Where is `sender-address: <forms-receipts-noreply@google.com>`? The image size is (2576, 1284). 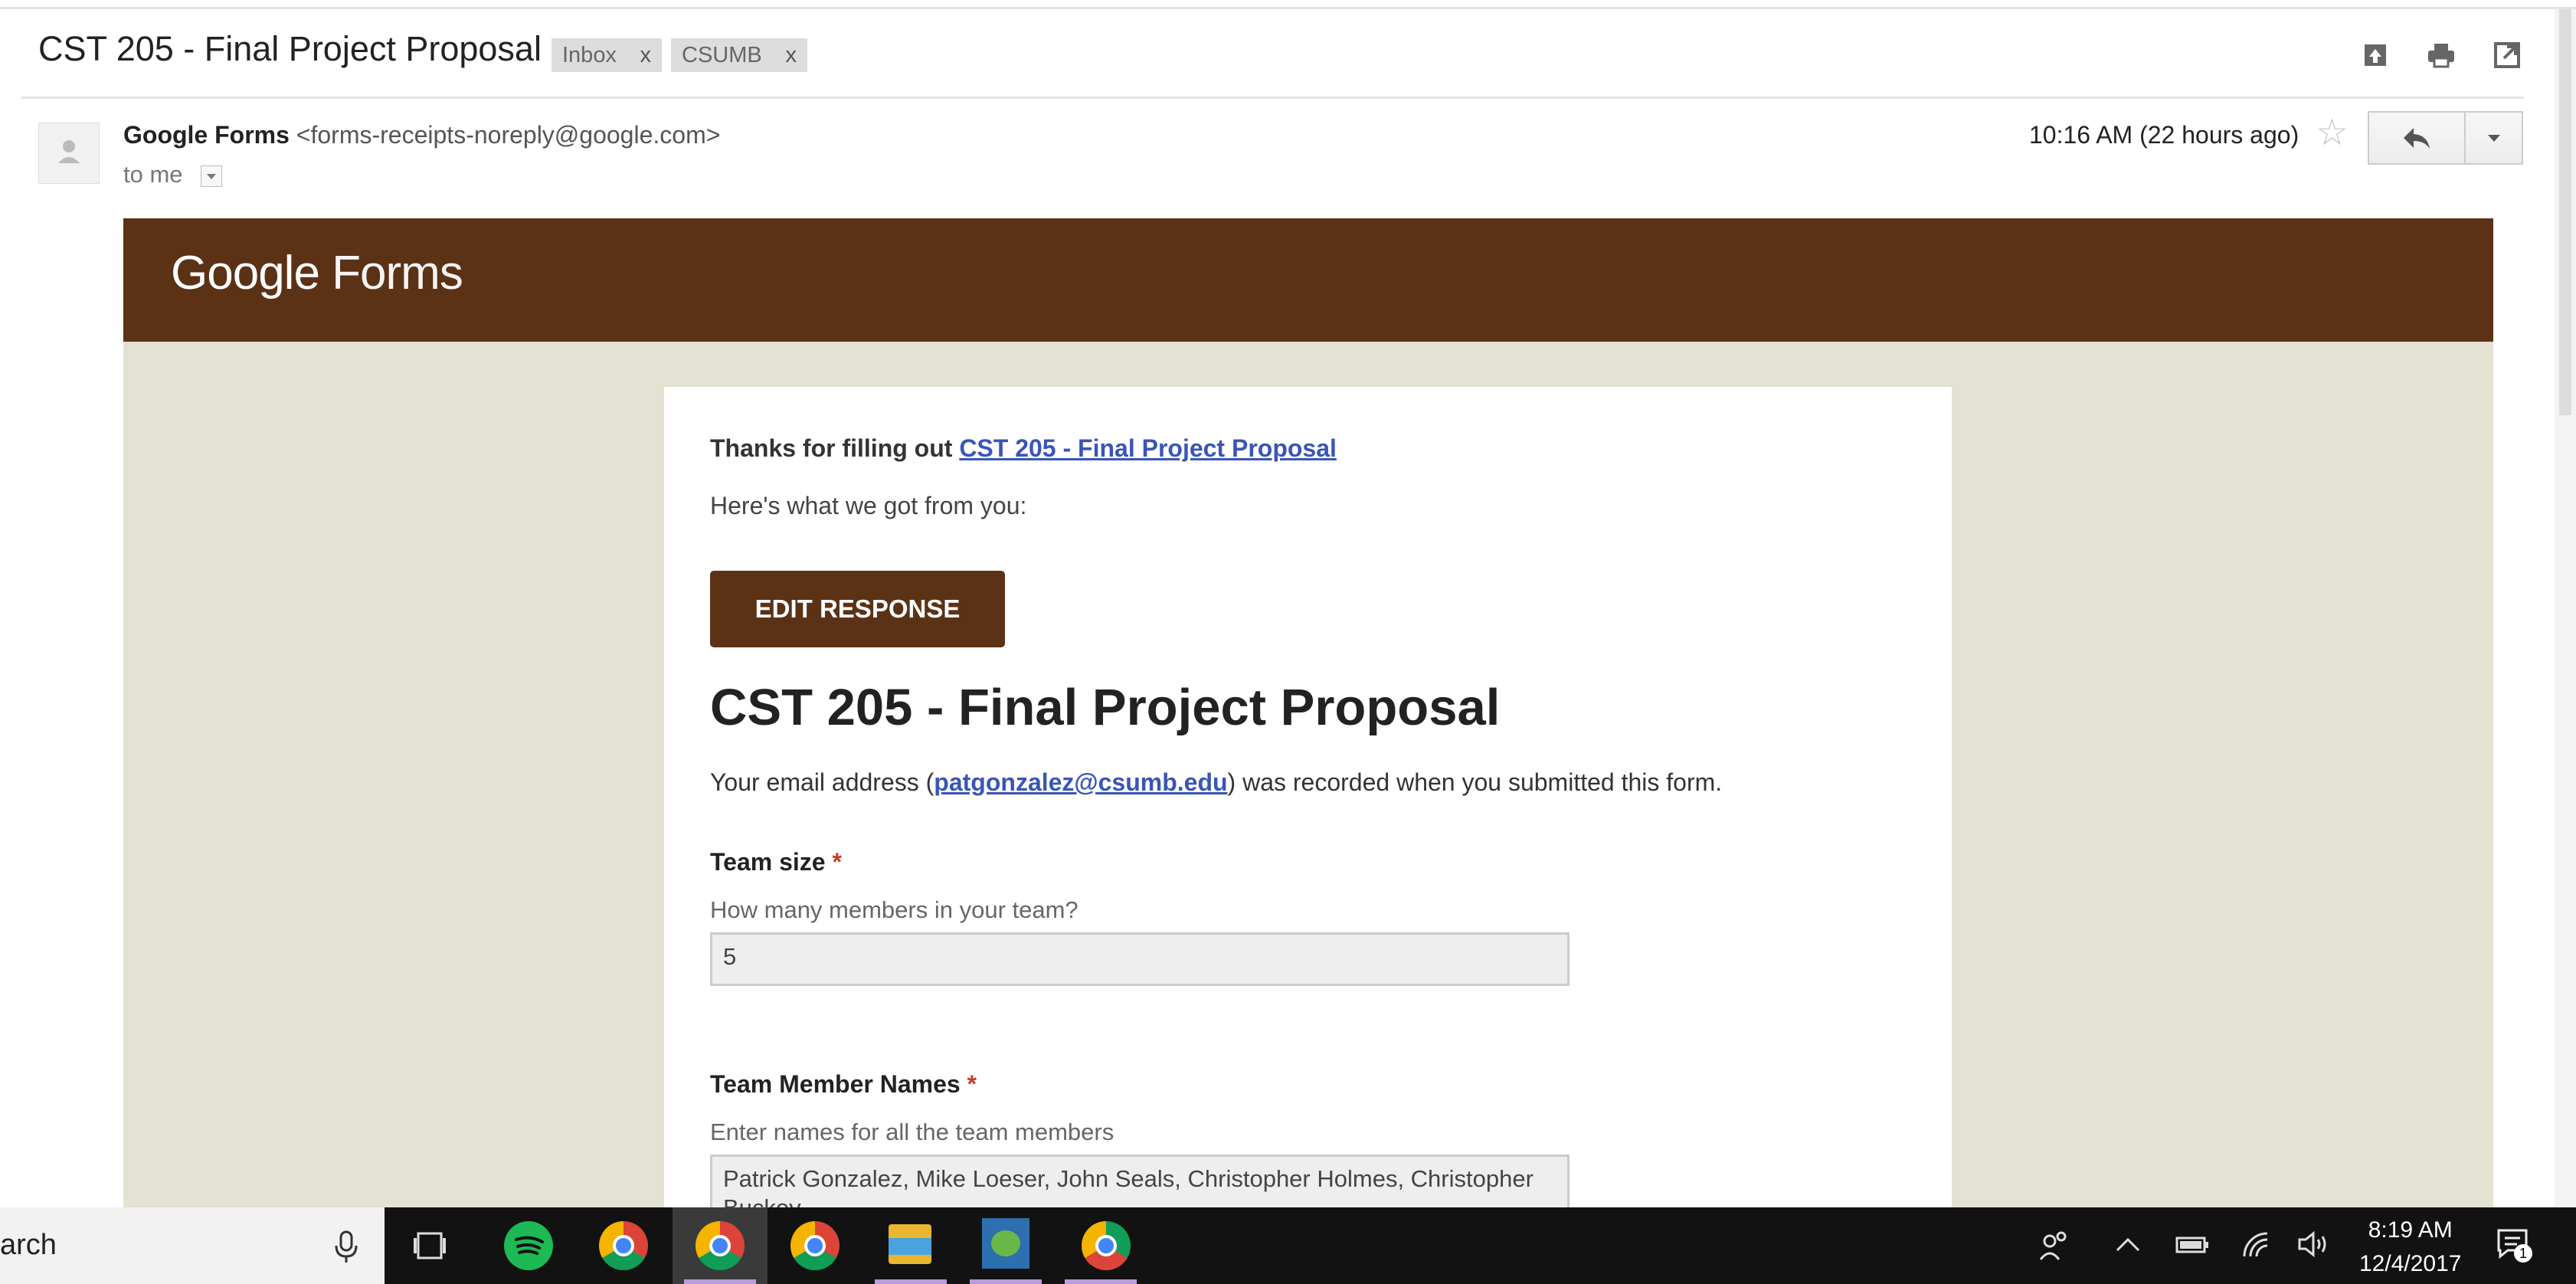
sender-address: <forms-receipts-noreply@google.com> is located at coordinates (508, 135).